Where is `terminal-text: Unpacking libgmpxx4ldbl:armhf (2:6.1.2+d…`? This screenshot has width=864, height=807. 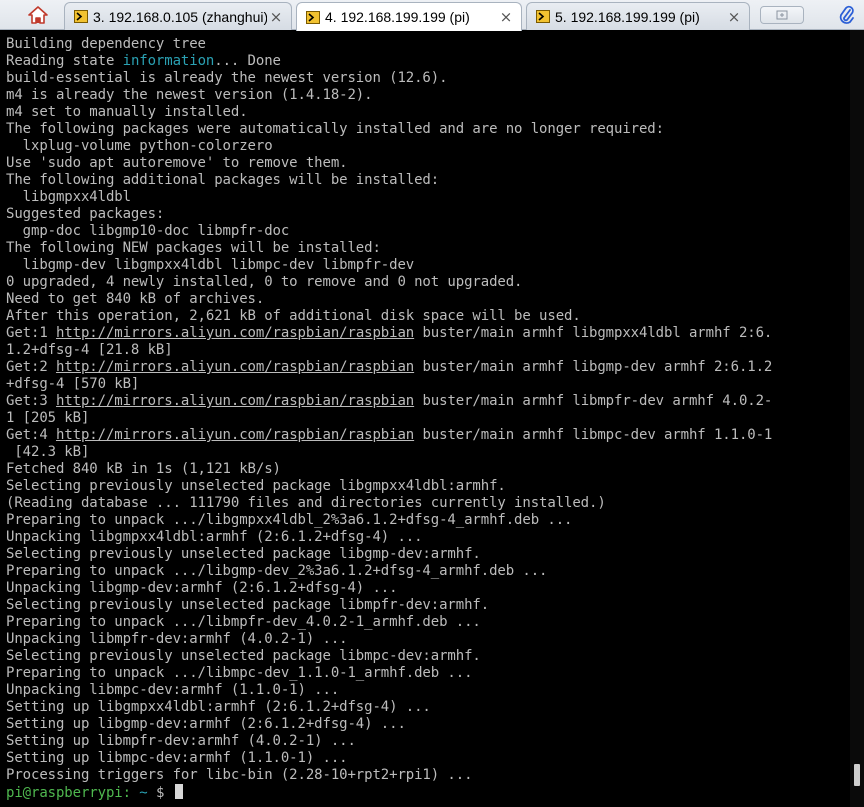
terminal-text: Unpacking libgmpxx4ldbl:armhf (2:6.1.2+d… is located at coordinates (214, 537).